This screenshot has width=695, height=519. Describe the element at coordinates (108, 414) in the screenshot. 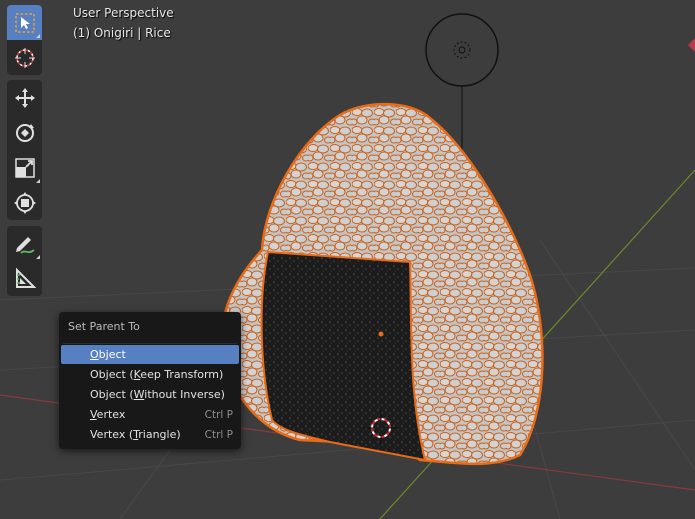

I see `menu-item-label: Vertex` at that location.